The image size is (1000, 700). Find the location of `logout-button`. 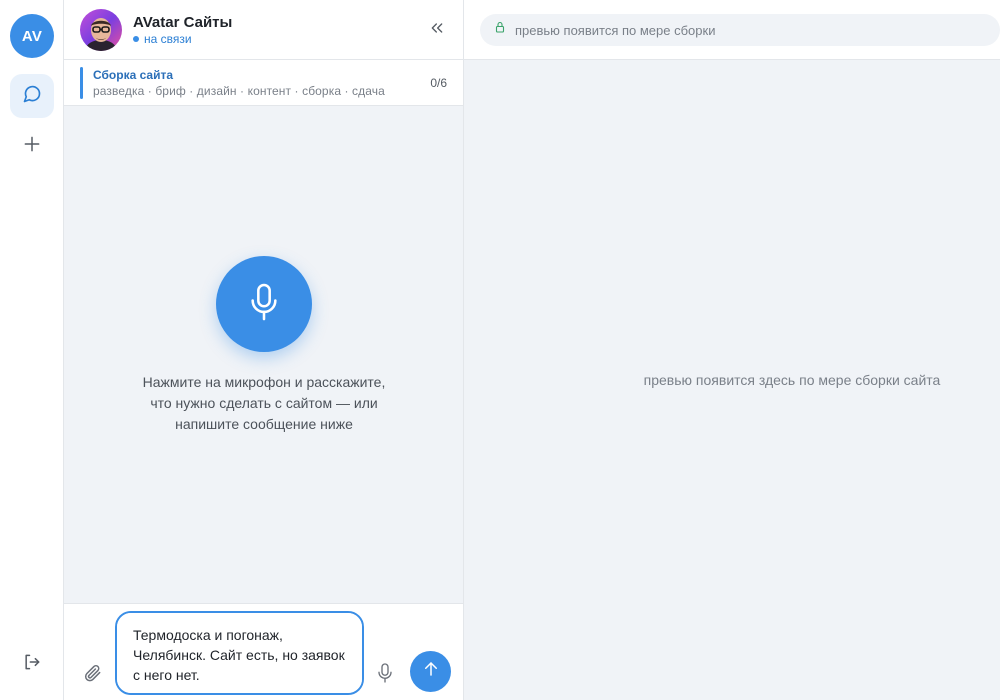

logout-button is located at coordinates (32, 664).